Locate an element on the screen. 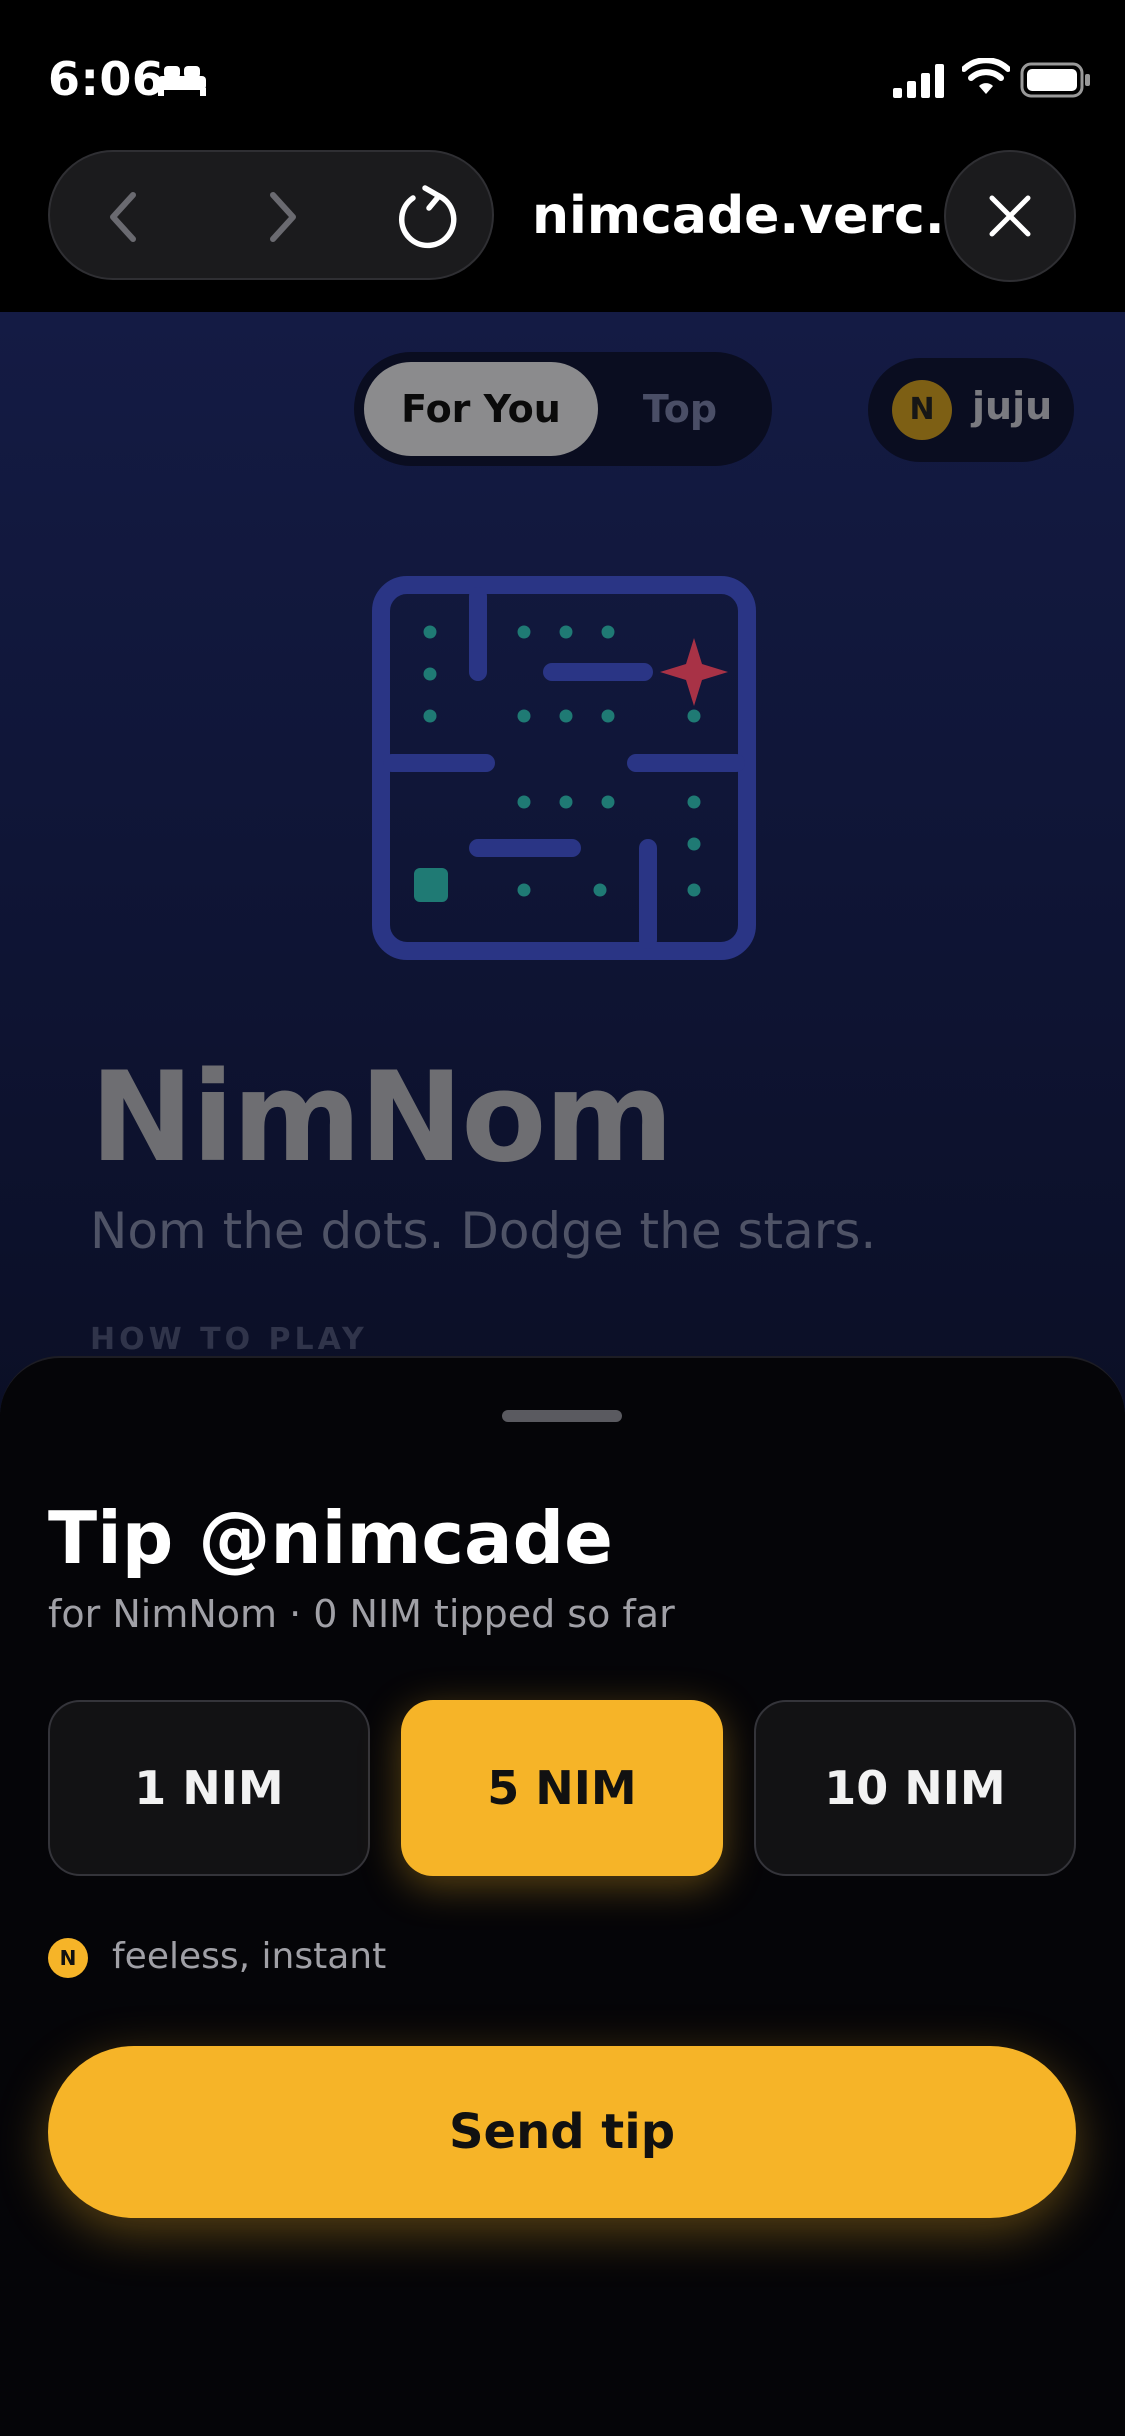  user-chip: N juju is located at coordinates (971, 410).